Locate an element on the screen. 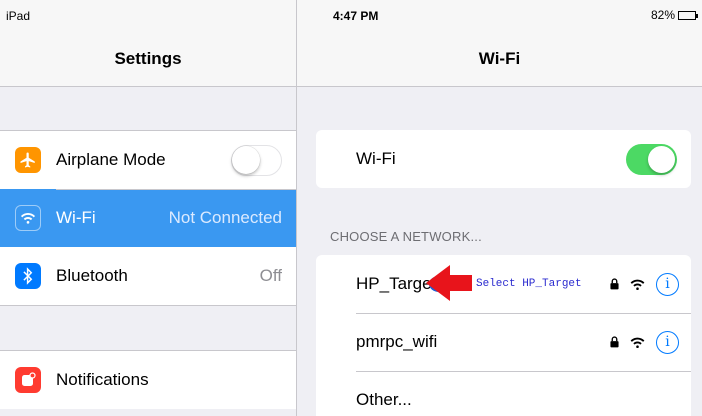 This screenshot has width=702, height=416. sidebar-item-label: Bluetooth is located at coordinates (92, 275).